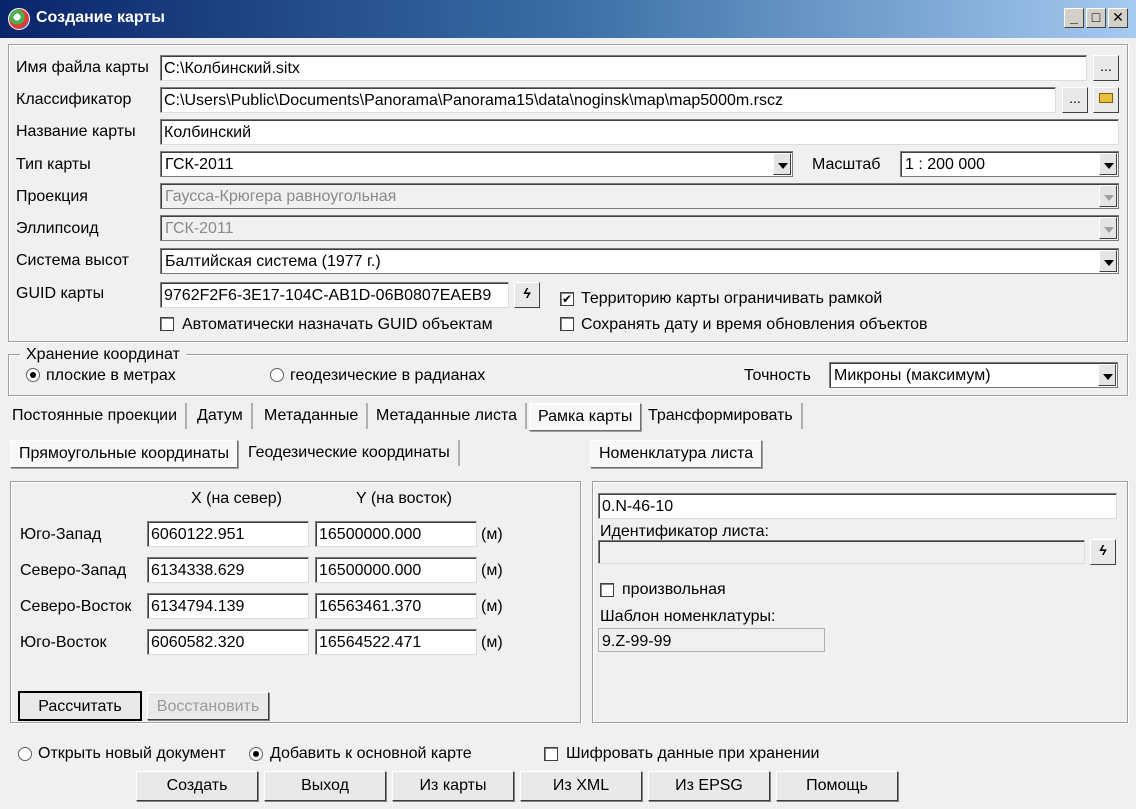 The image size is (1136, 809). What do you see at coordinates (476, 164) in the screenshot?
I see `map-type-select: ГСК-2011` at bounding box center [476, 164].